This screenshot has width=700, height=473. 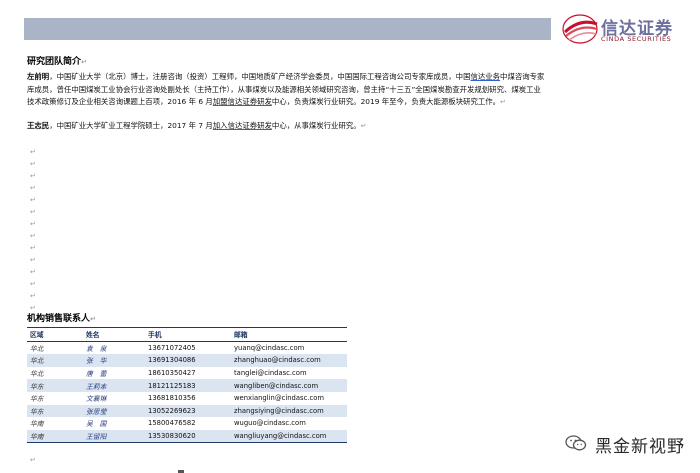 What do you see at coordinates (38, 125) in the screenshot?
I see `member-name: 王志民` at bounding box center [38, 125].